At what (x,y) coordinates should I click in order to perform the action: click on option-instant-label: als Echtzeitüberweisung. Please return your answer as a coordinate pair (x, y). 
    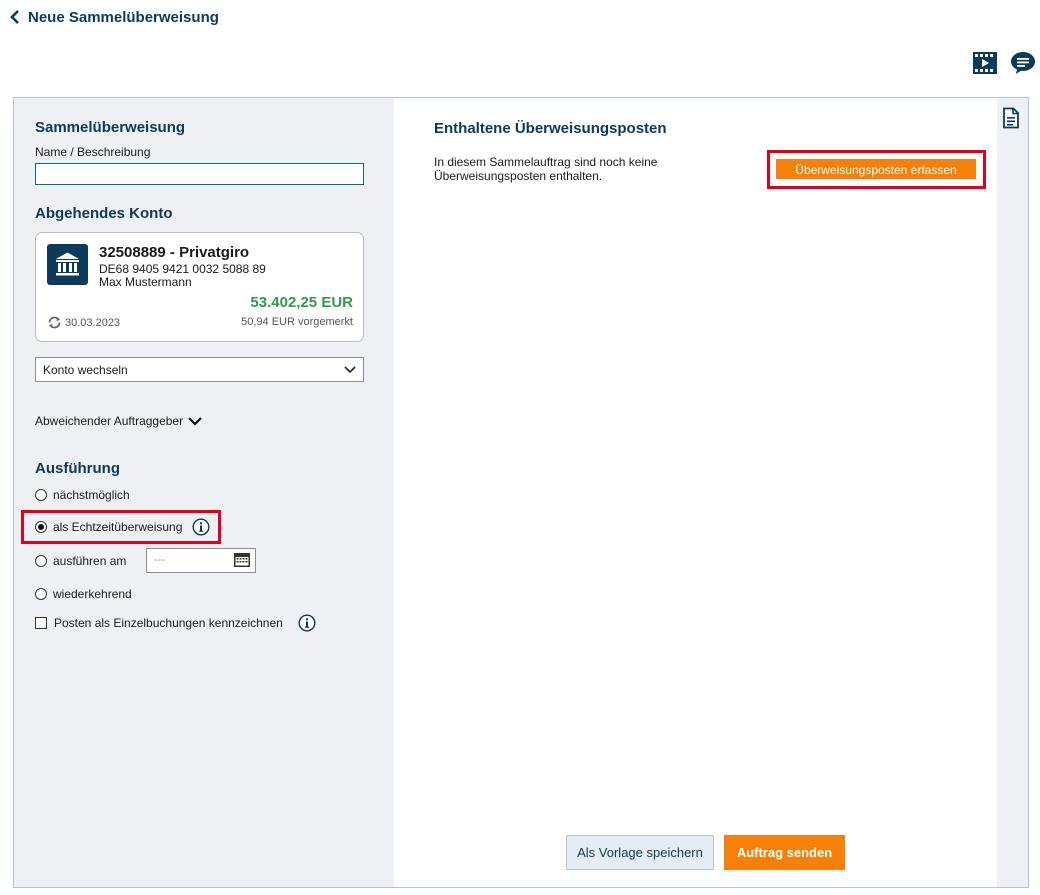
    Looking at the image, I should click on (118, 527).